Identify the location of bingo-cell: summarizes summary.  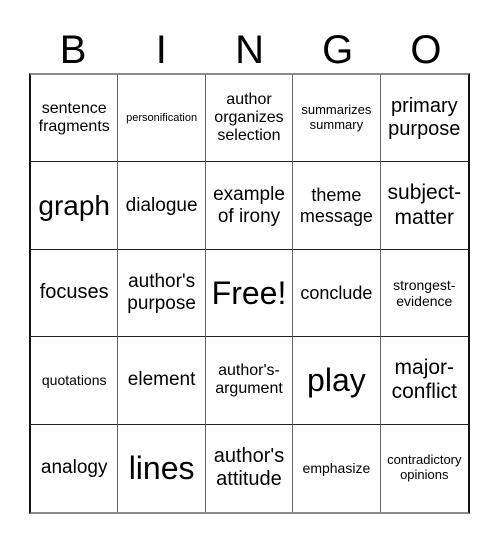
(337, 119).